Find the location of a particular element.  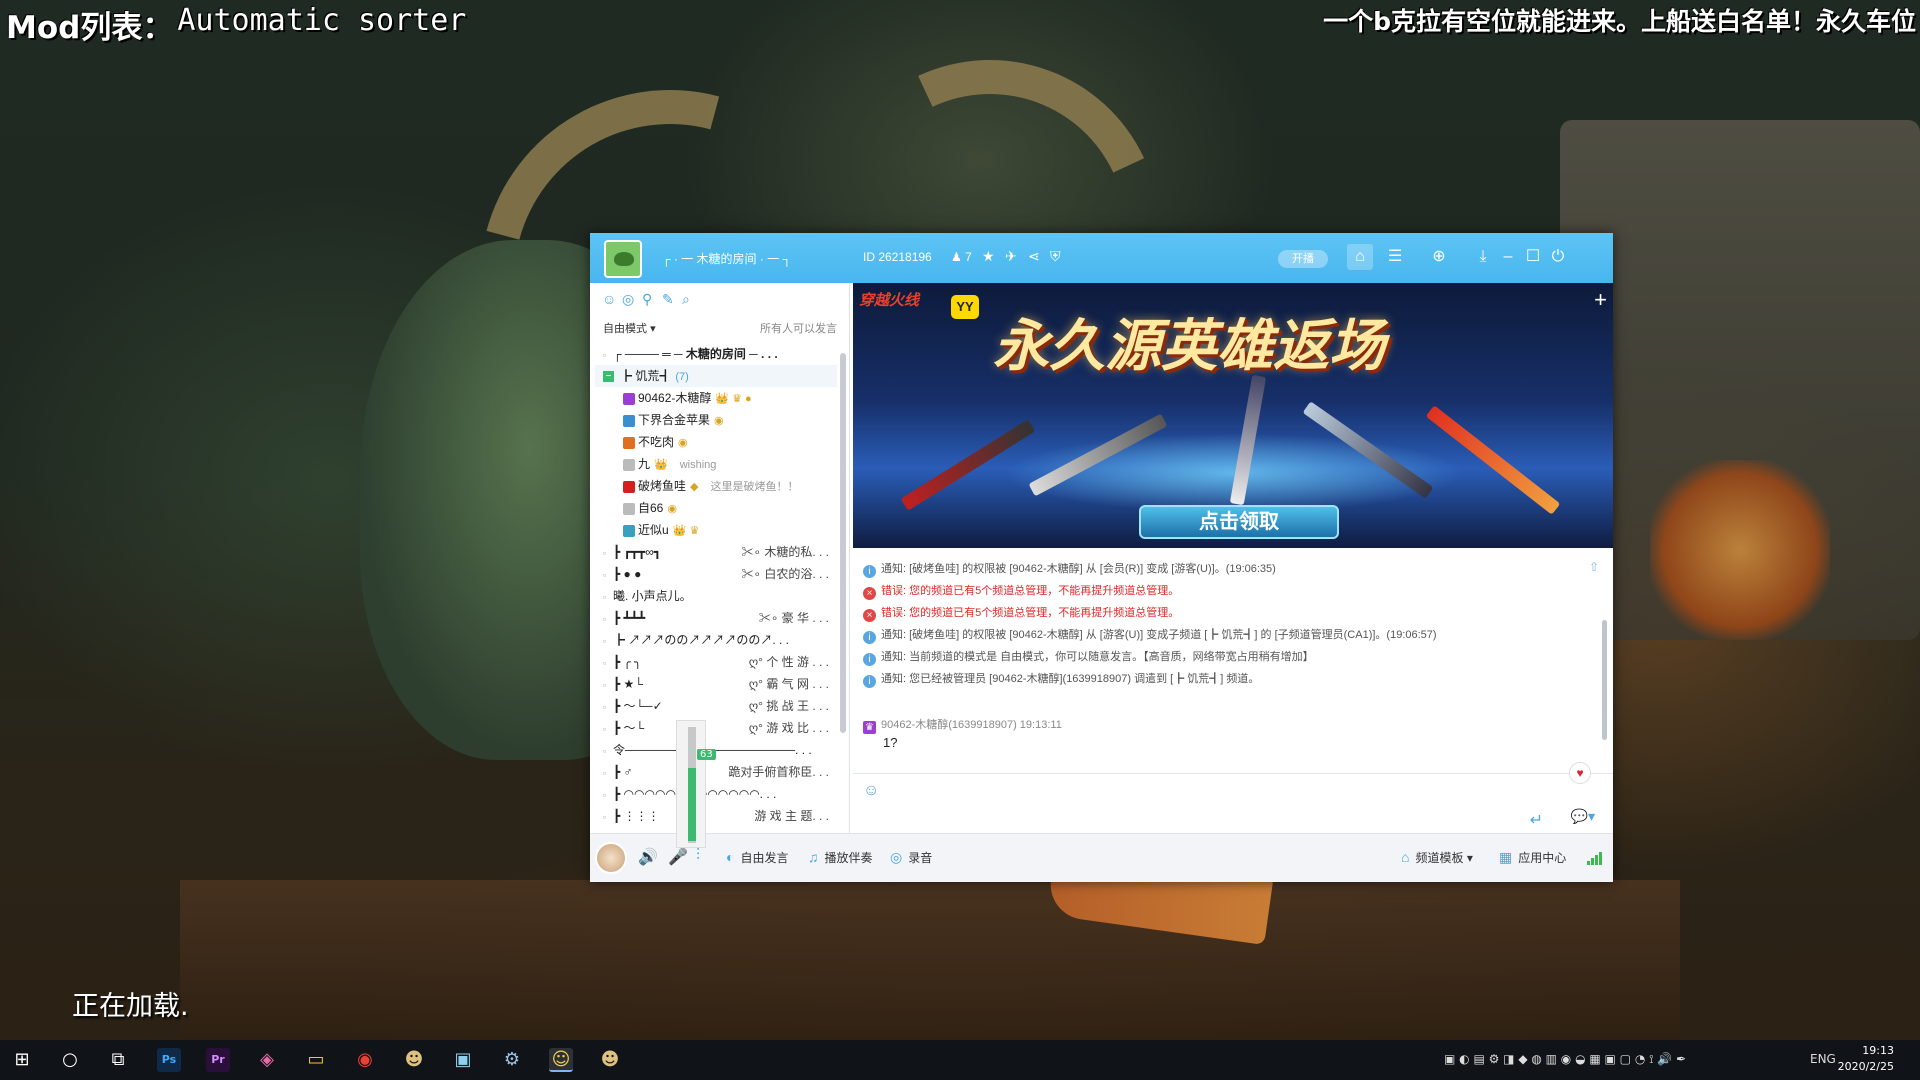

channel-row: ▫ ┌ ──── ═ ─ 木糖的房间 ─ . . . is located at coordinates (716, 354).